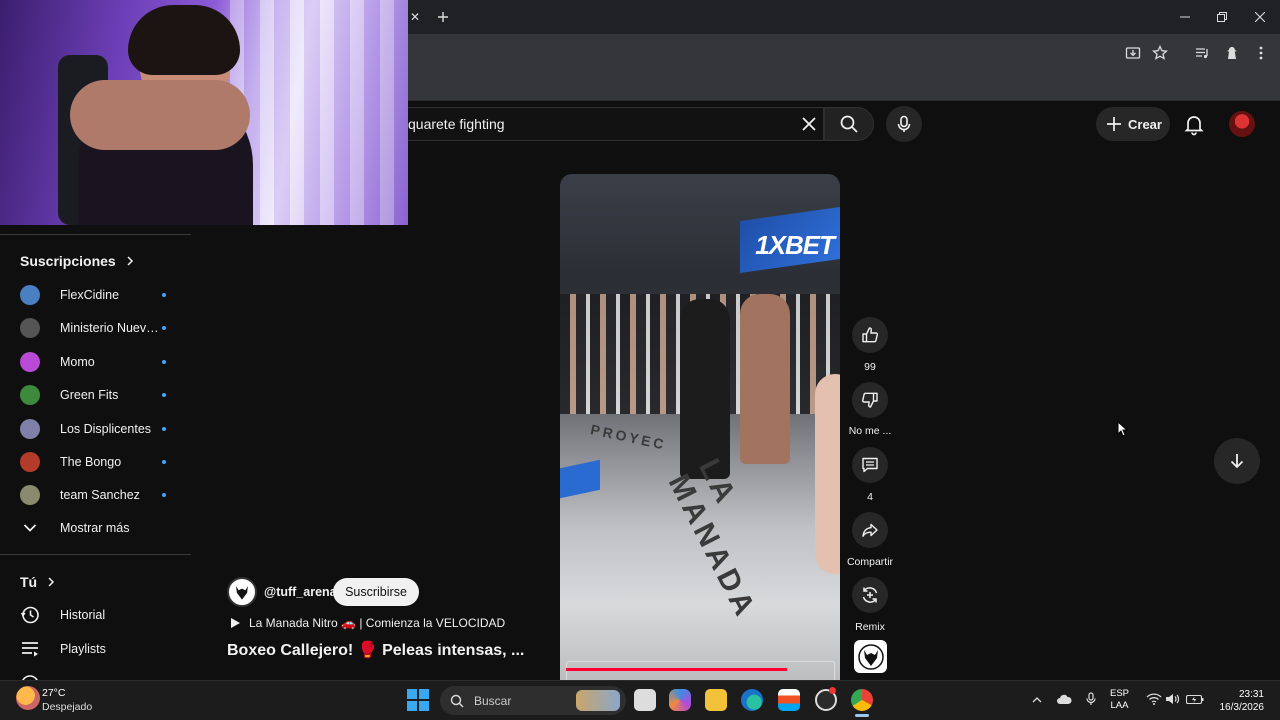 The image size is (1280, 720). I want to click on close-tab-icon: ✕, so click(415, 17).